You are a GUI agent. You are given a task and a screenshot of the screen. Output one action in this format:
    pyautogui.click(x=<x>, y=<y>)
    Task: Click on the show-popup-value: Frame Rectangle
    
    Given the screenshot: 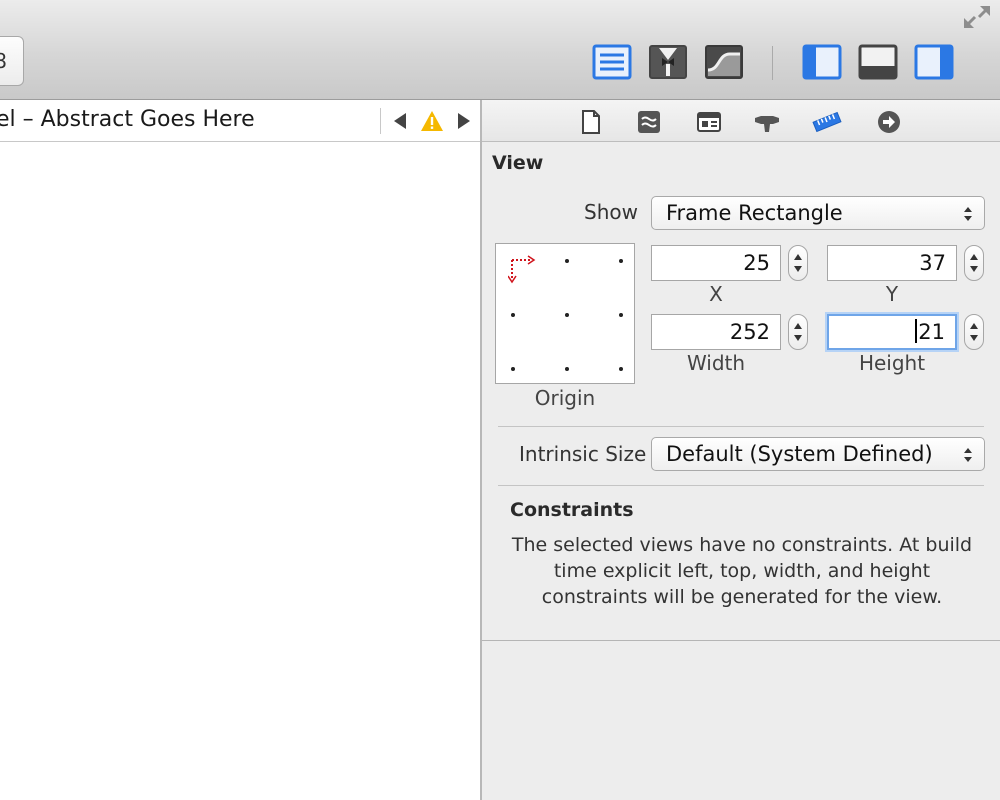 What is the action you would take?
    pyautogui.click(x=754, y=213)
    